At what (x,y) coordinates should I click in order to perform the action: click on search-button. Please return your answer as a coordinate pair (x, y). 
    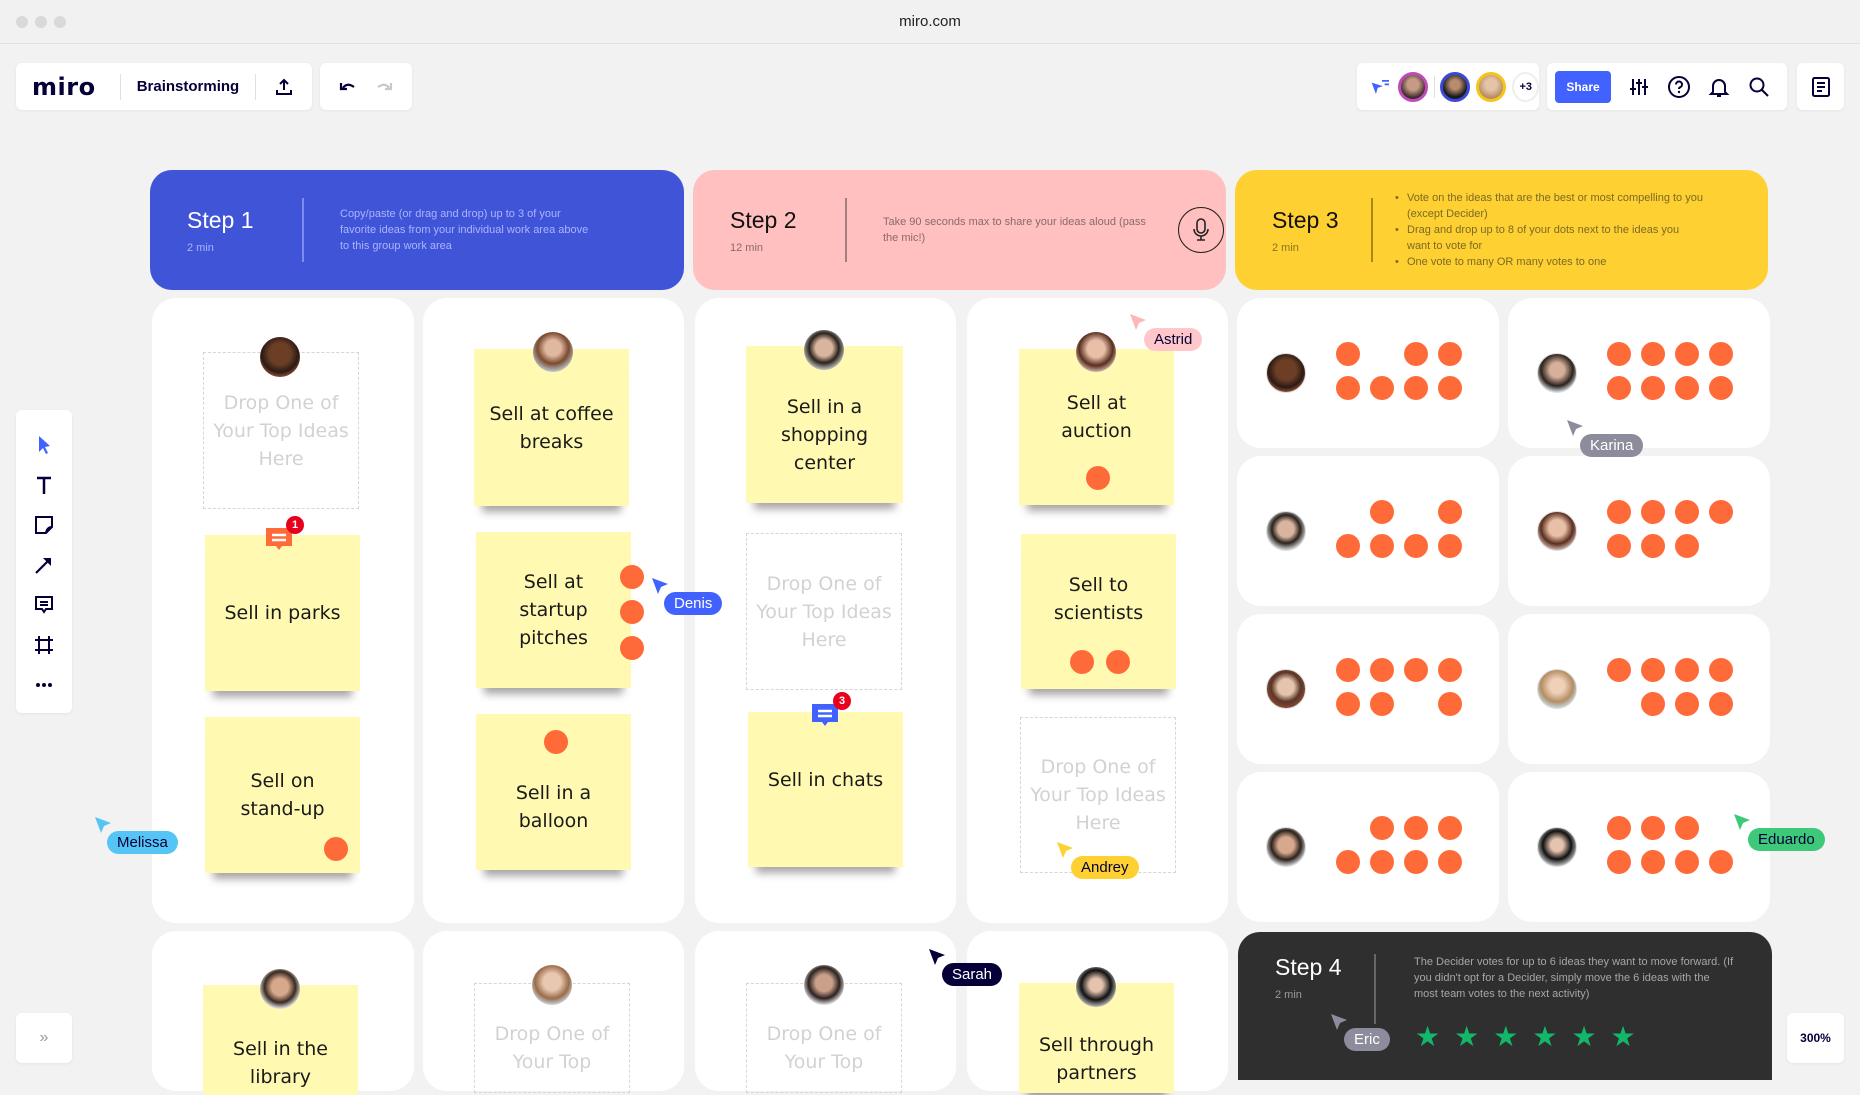
    Looking at the image, I should click on (1759, 87).